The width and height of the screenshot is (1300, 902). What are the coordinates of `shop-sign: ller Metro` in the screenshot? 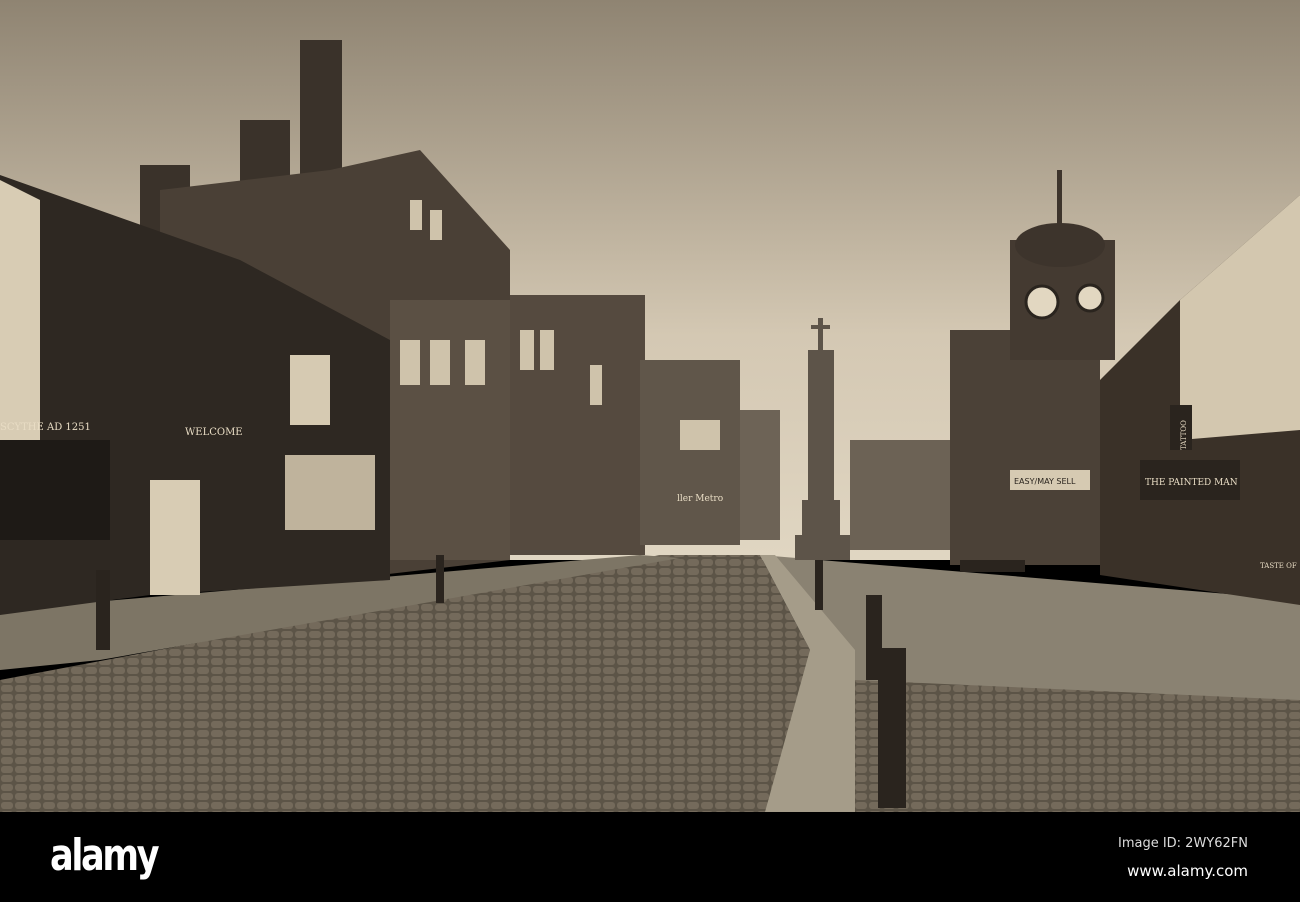 It's located at (700, 499).